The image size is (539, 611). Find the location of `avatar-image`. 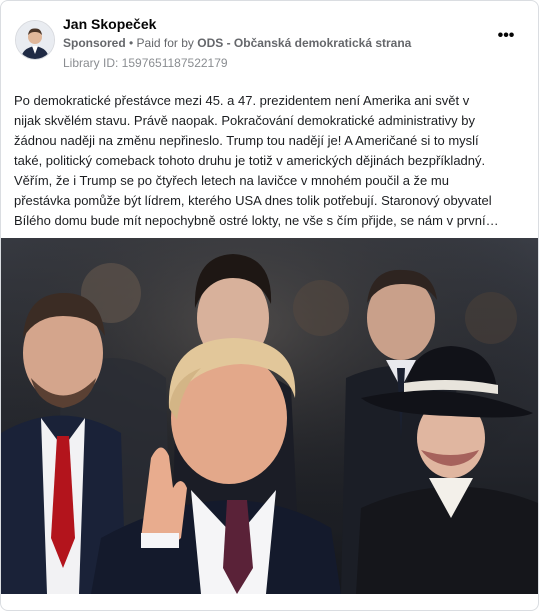

avatar-image is located at coordinates (35, 40).